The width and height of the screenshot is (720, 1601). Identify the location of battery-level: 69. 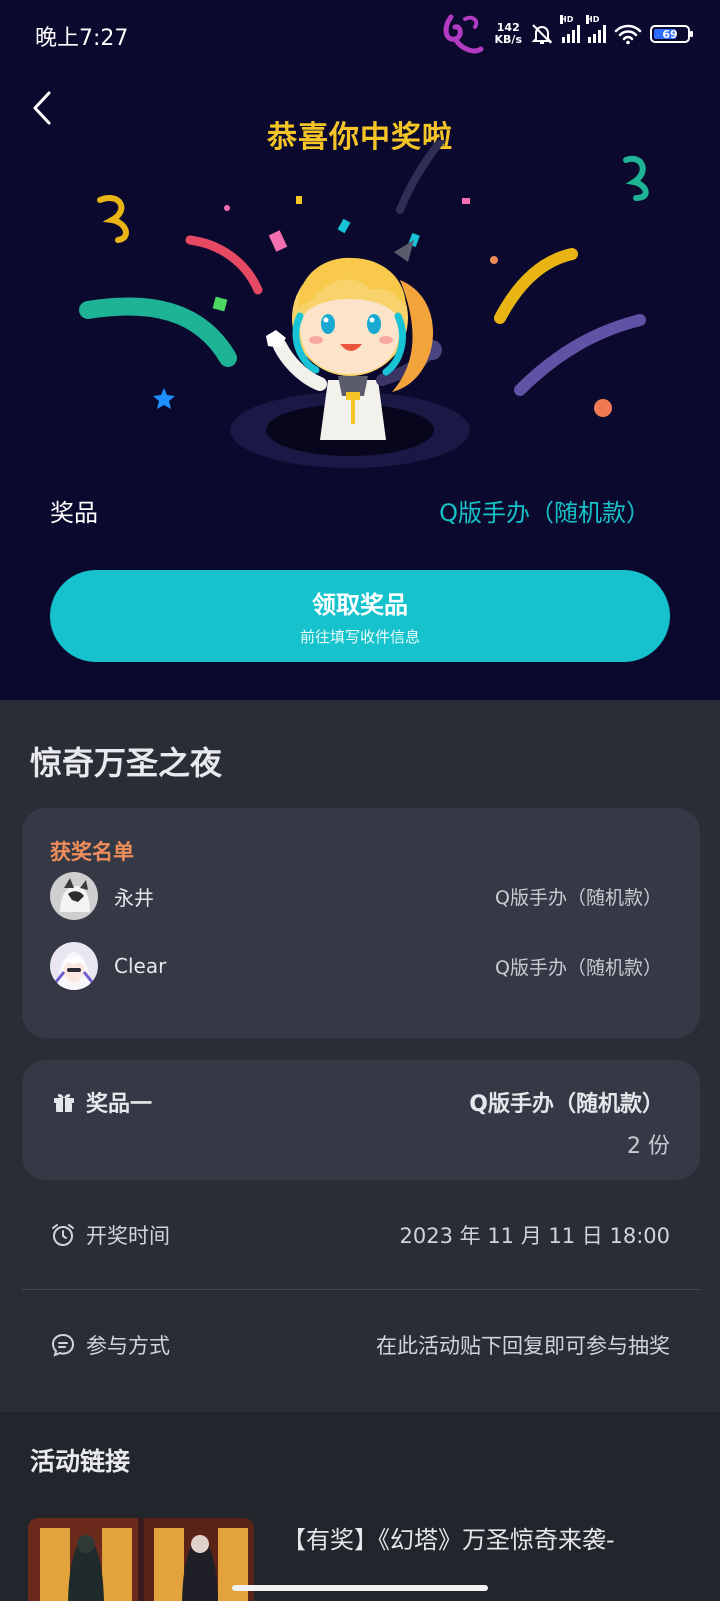
(670, 34).